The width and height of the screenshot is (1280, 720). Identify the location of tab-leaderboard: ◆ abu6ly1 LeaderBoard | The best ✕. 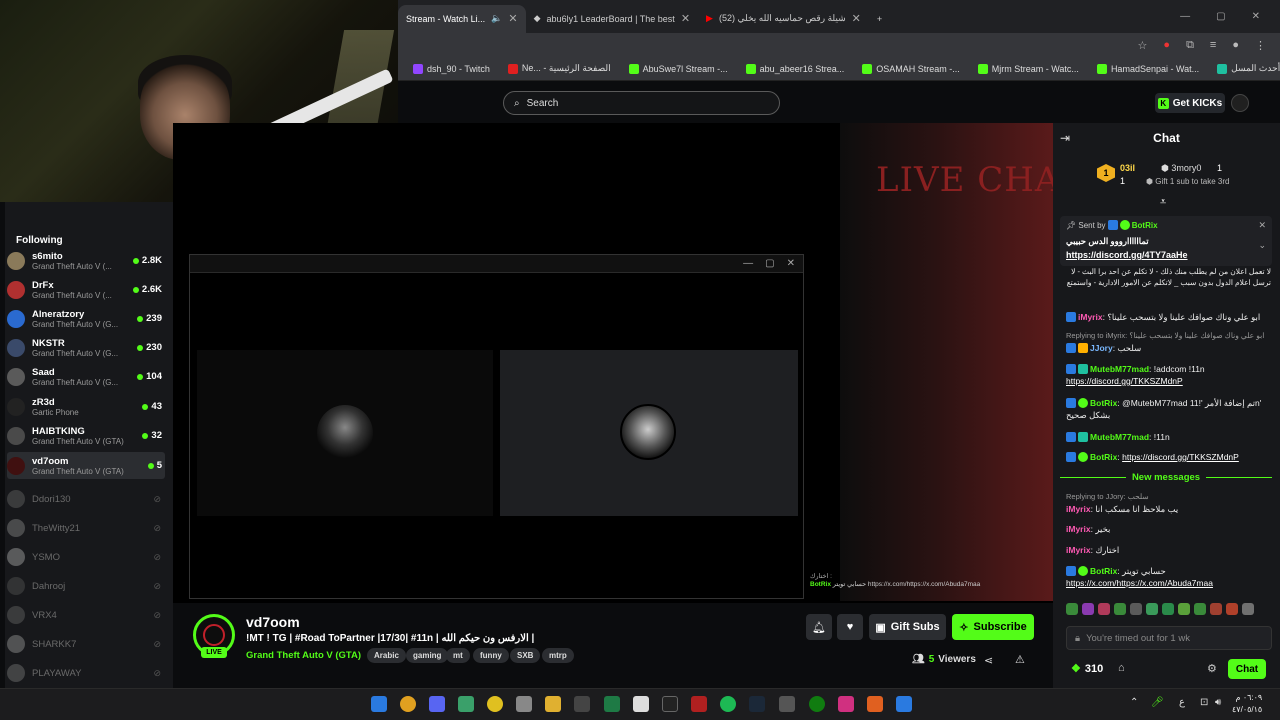
(612, 19).